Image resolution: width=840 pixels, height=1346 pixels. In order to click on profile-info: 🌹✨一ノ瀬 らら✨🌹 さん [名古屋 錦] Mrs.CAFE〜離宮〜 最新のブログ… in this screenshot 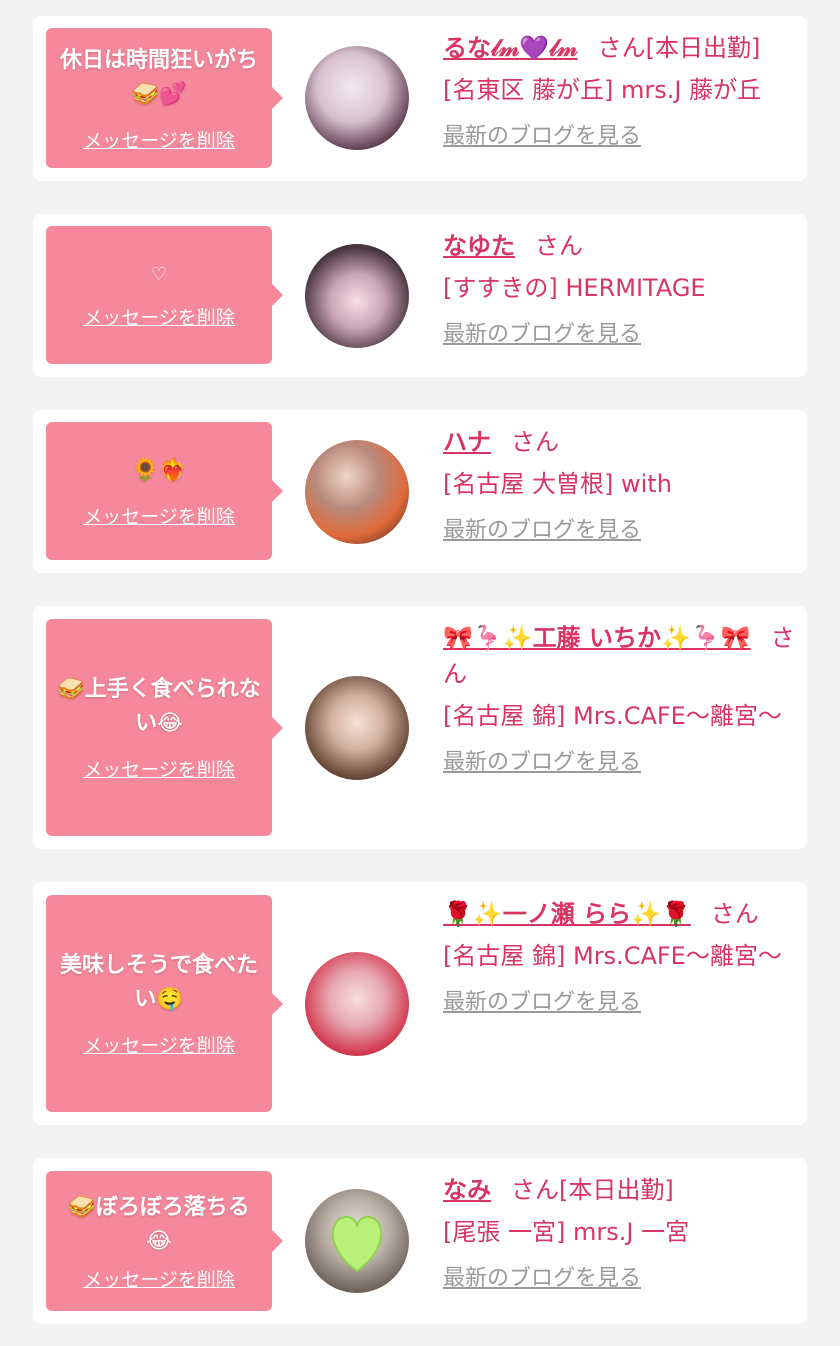, I will do `click(620, 957)`.